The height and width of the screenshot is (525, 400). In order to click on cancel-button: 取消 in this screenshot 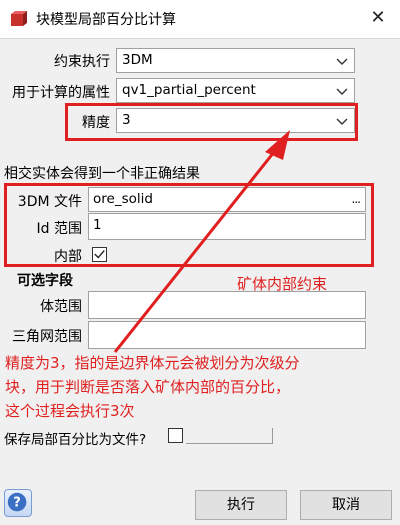, I will do `click(346, 505)`.